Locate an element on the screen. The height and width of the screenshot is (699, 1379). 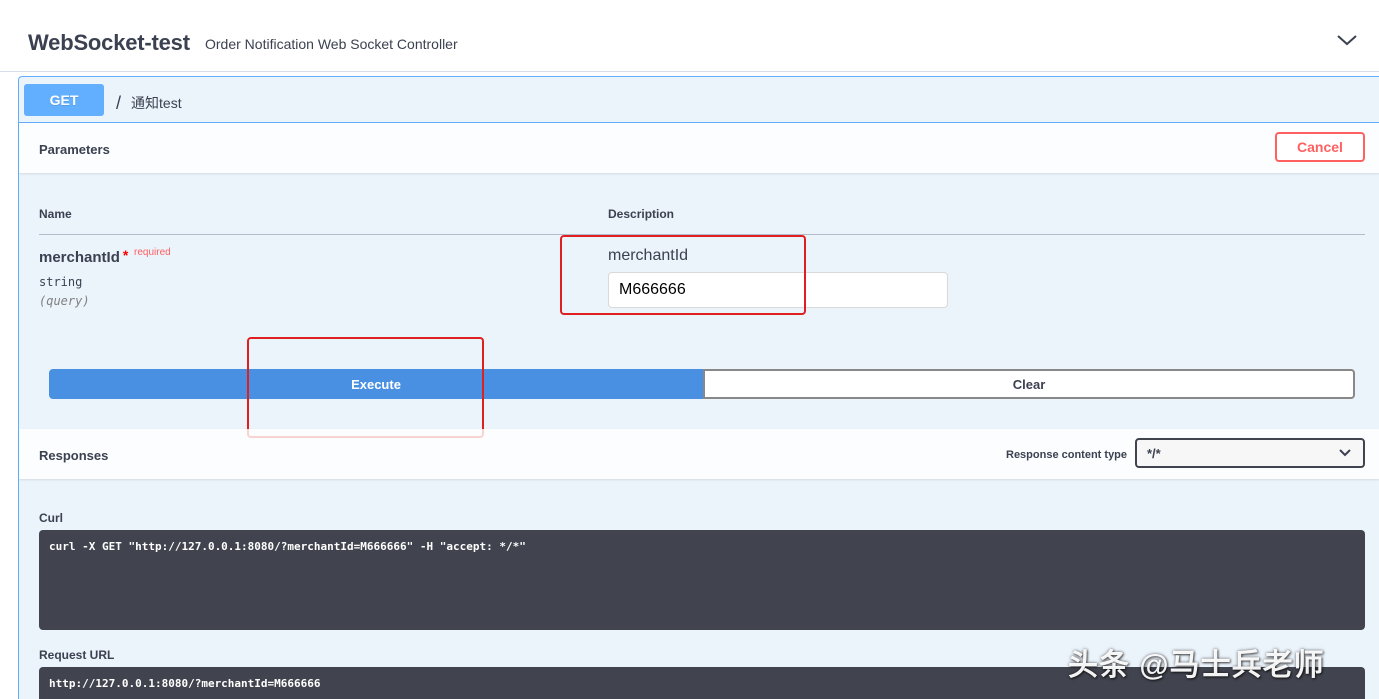
path-slash: / is located at coordinates (119, 103).